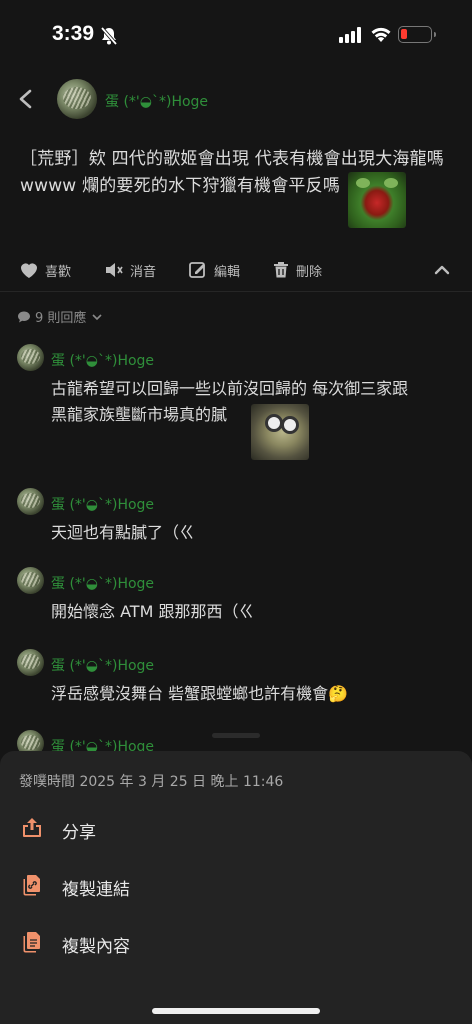  Describe the element at coordinates (227, 272) in the screenshot. I see `edit-label: 編輯` at that location.